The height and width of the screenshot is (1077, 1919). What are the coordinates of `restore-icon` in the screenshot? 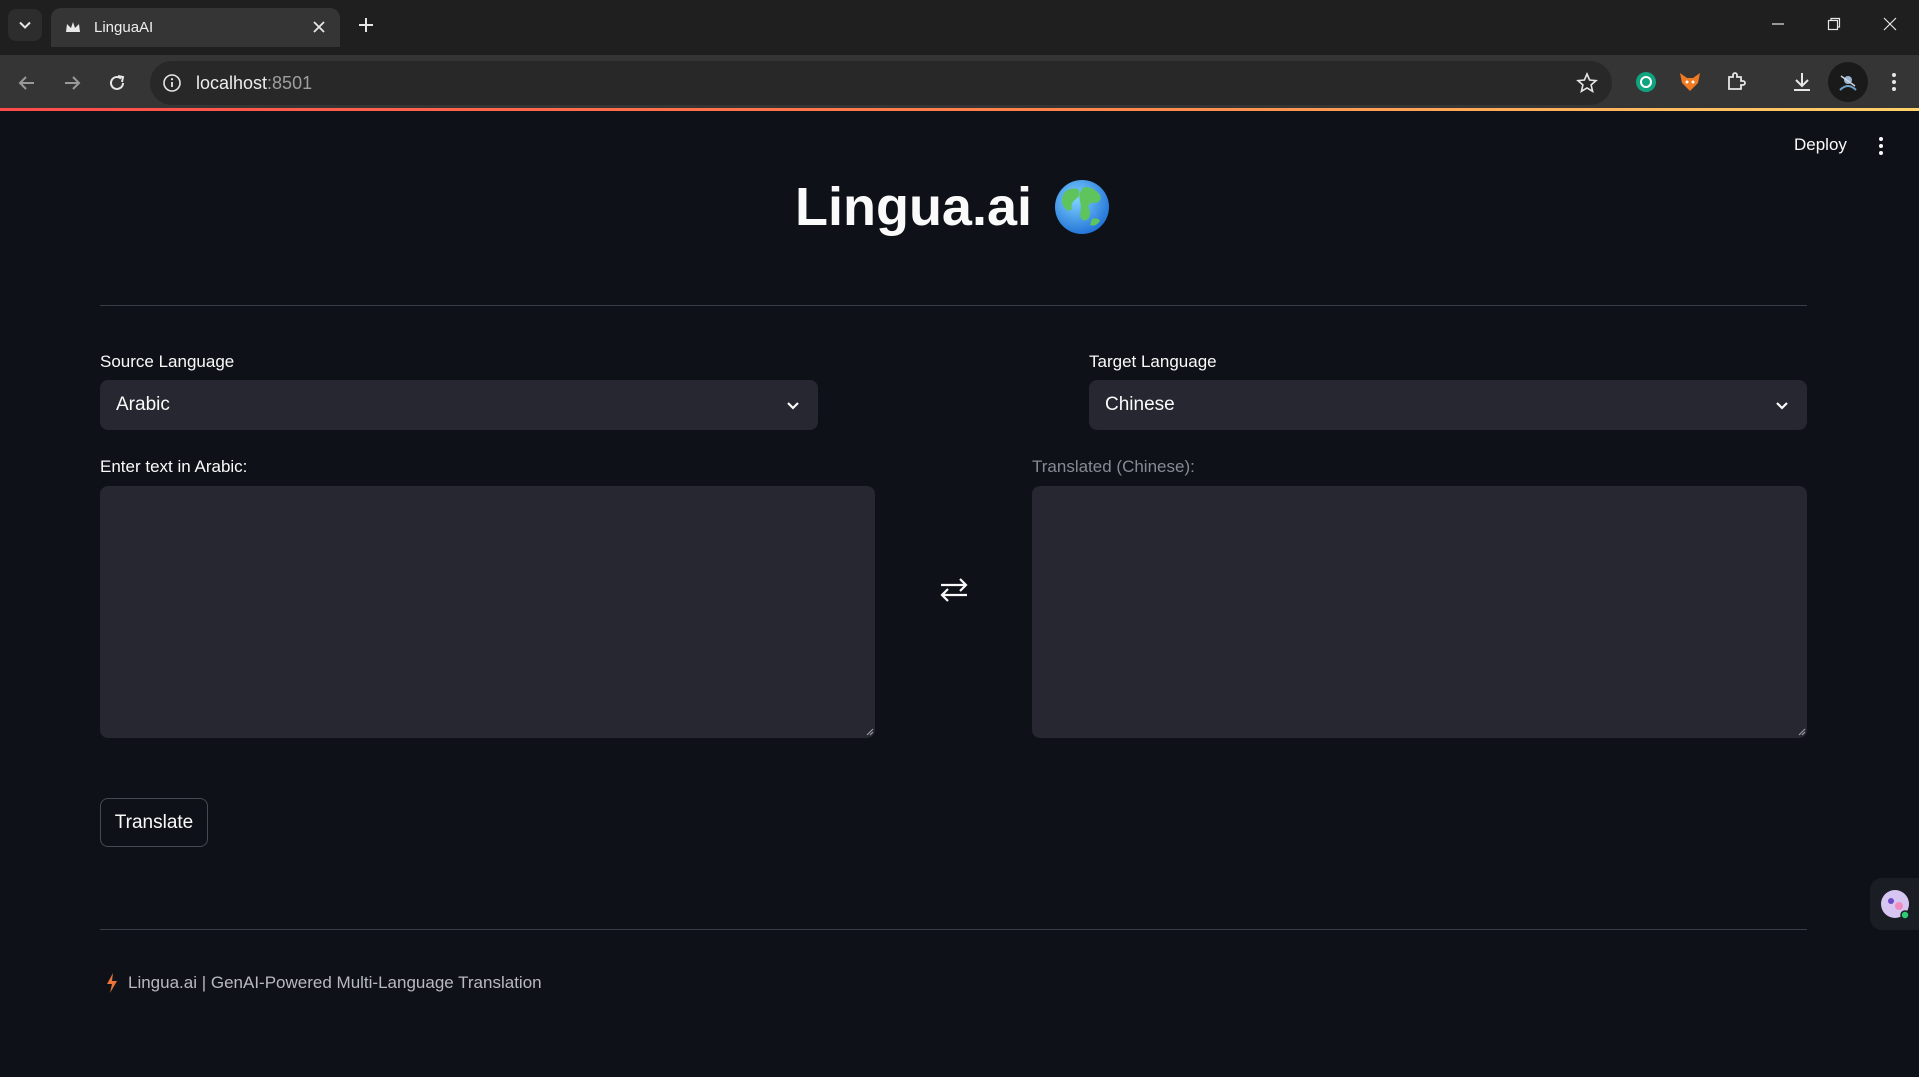 It's located at (1834, 24).